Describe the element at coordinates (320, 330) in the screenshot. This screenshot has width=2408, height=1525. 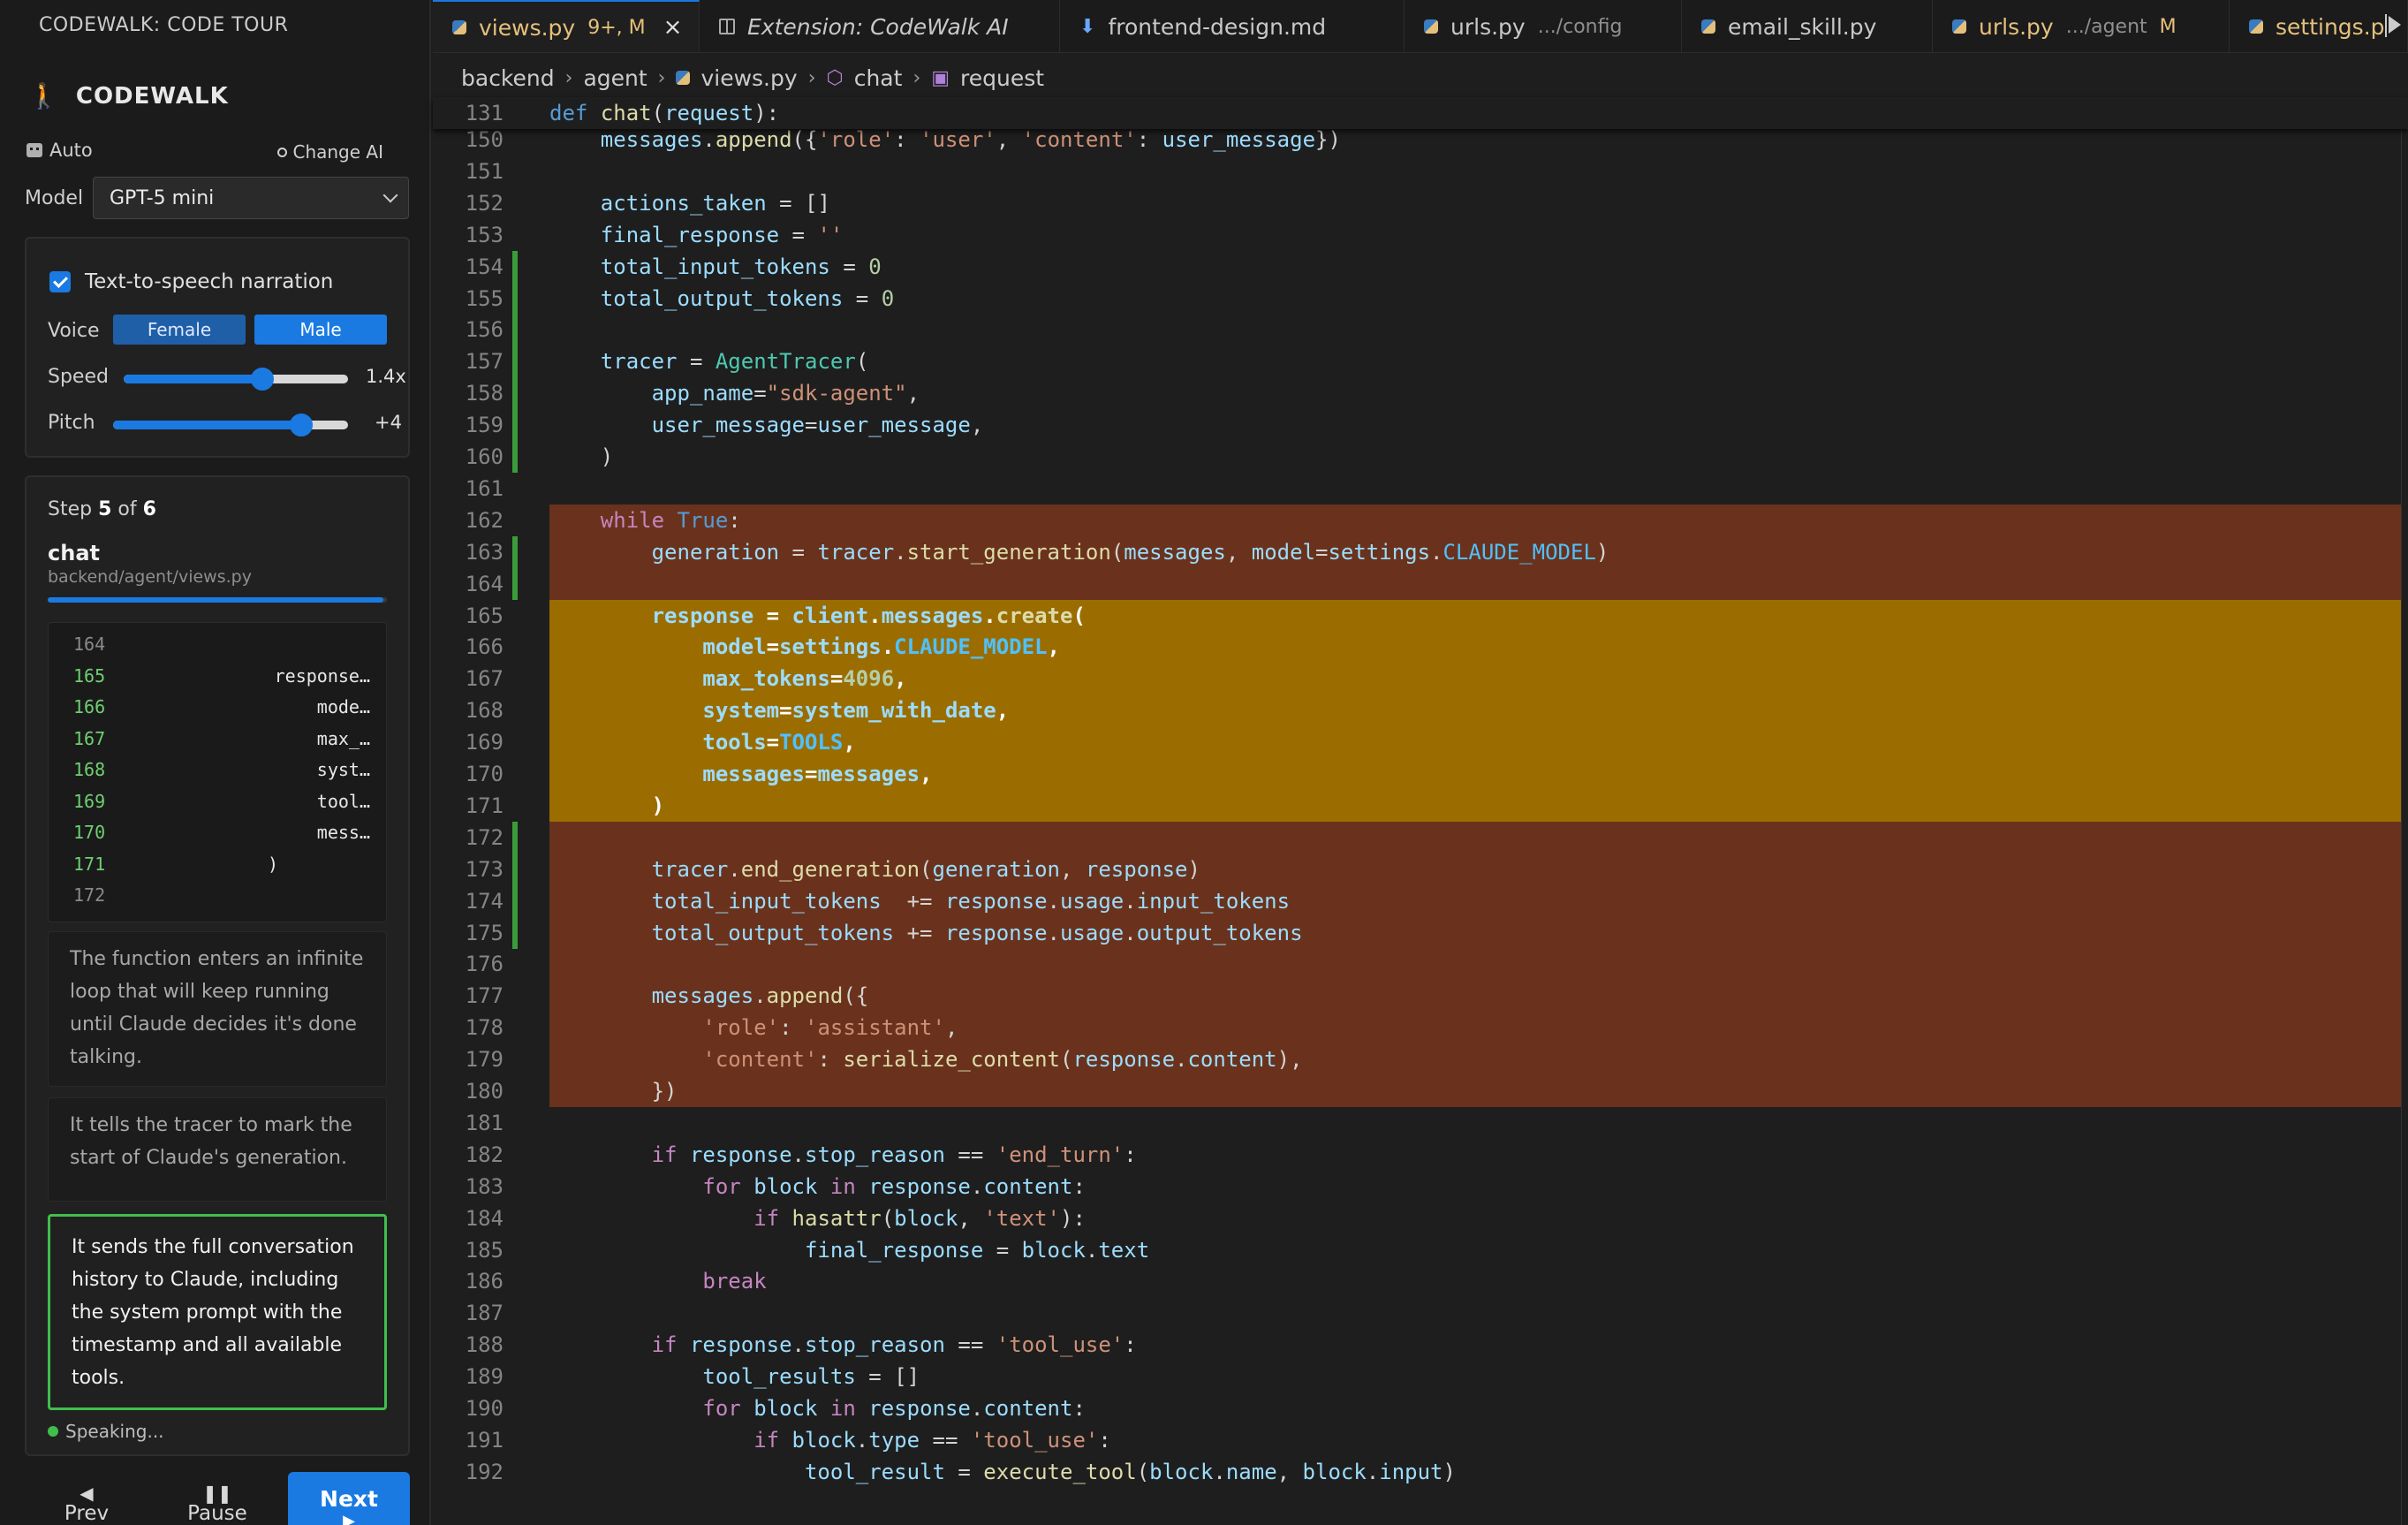
I see `voice-male-button: Male` at that location.